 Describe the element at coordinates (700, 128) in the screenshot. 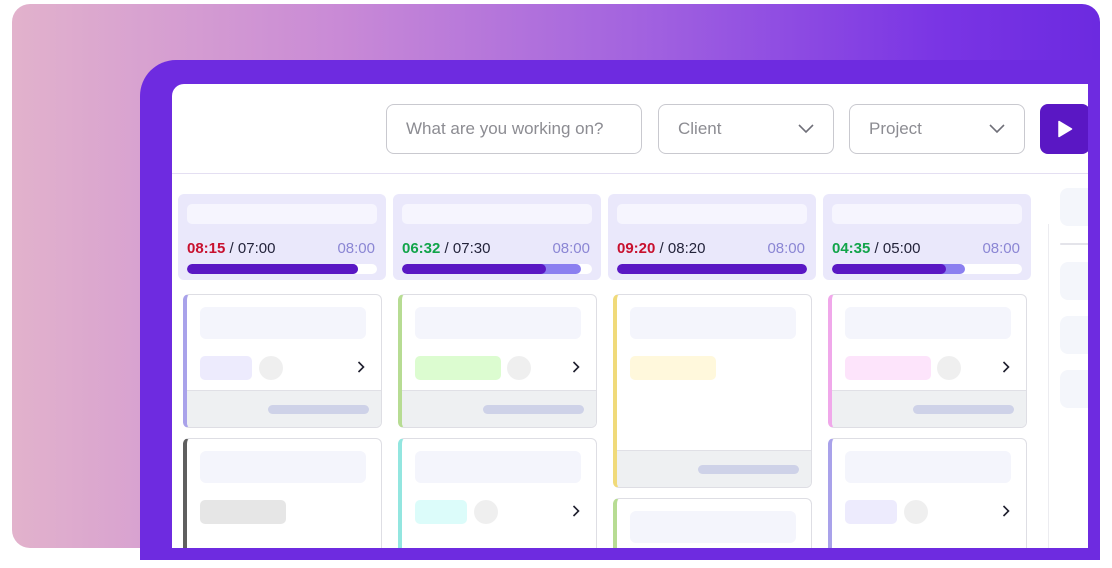

I see `client-select-label: Client` at that location.